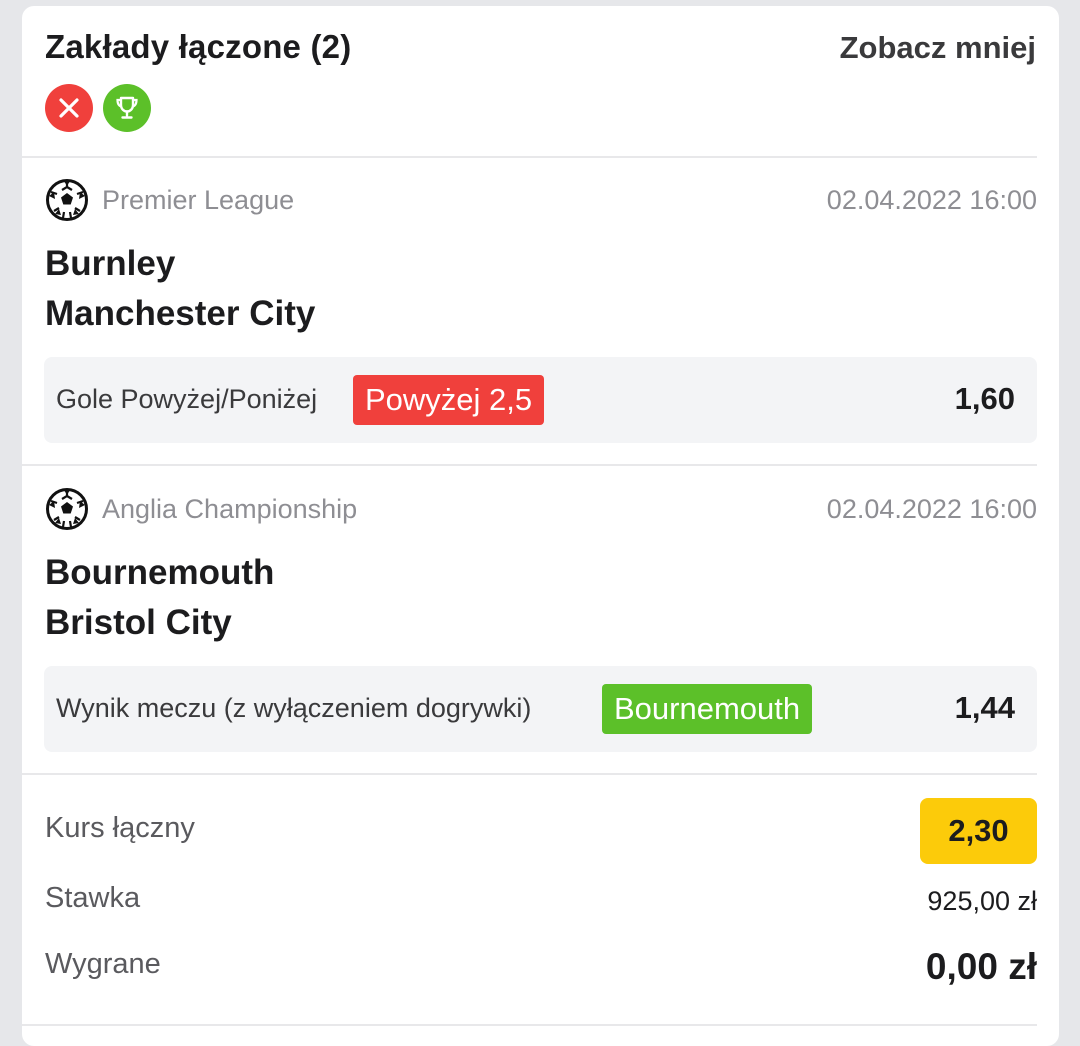 The image size is (1080, 1046). Describe the element at coordinates (981, 966) in the screenshot. I see `winnings-value: 0,00 zł` at that location.